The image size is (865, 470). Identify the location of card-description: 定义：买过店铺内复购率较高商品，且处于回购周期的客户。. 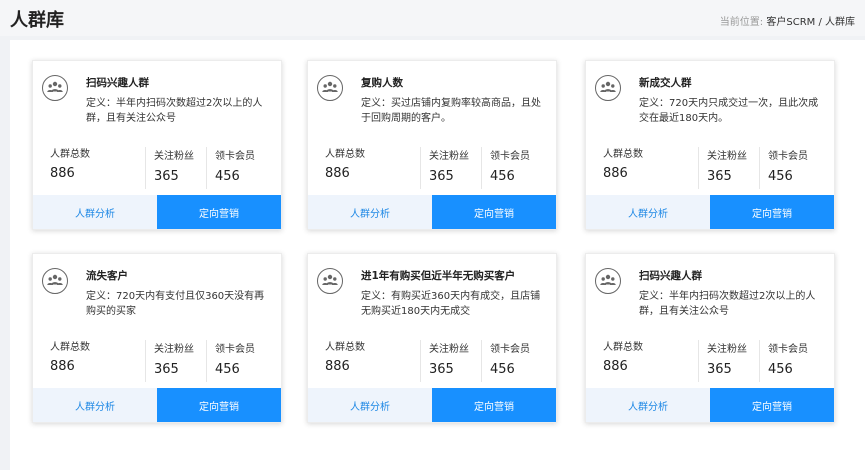
(451, 111).